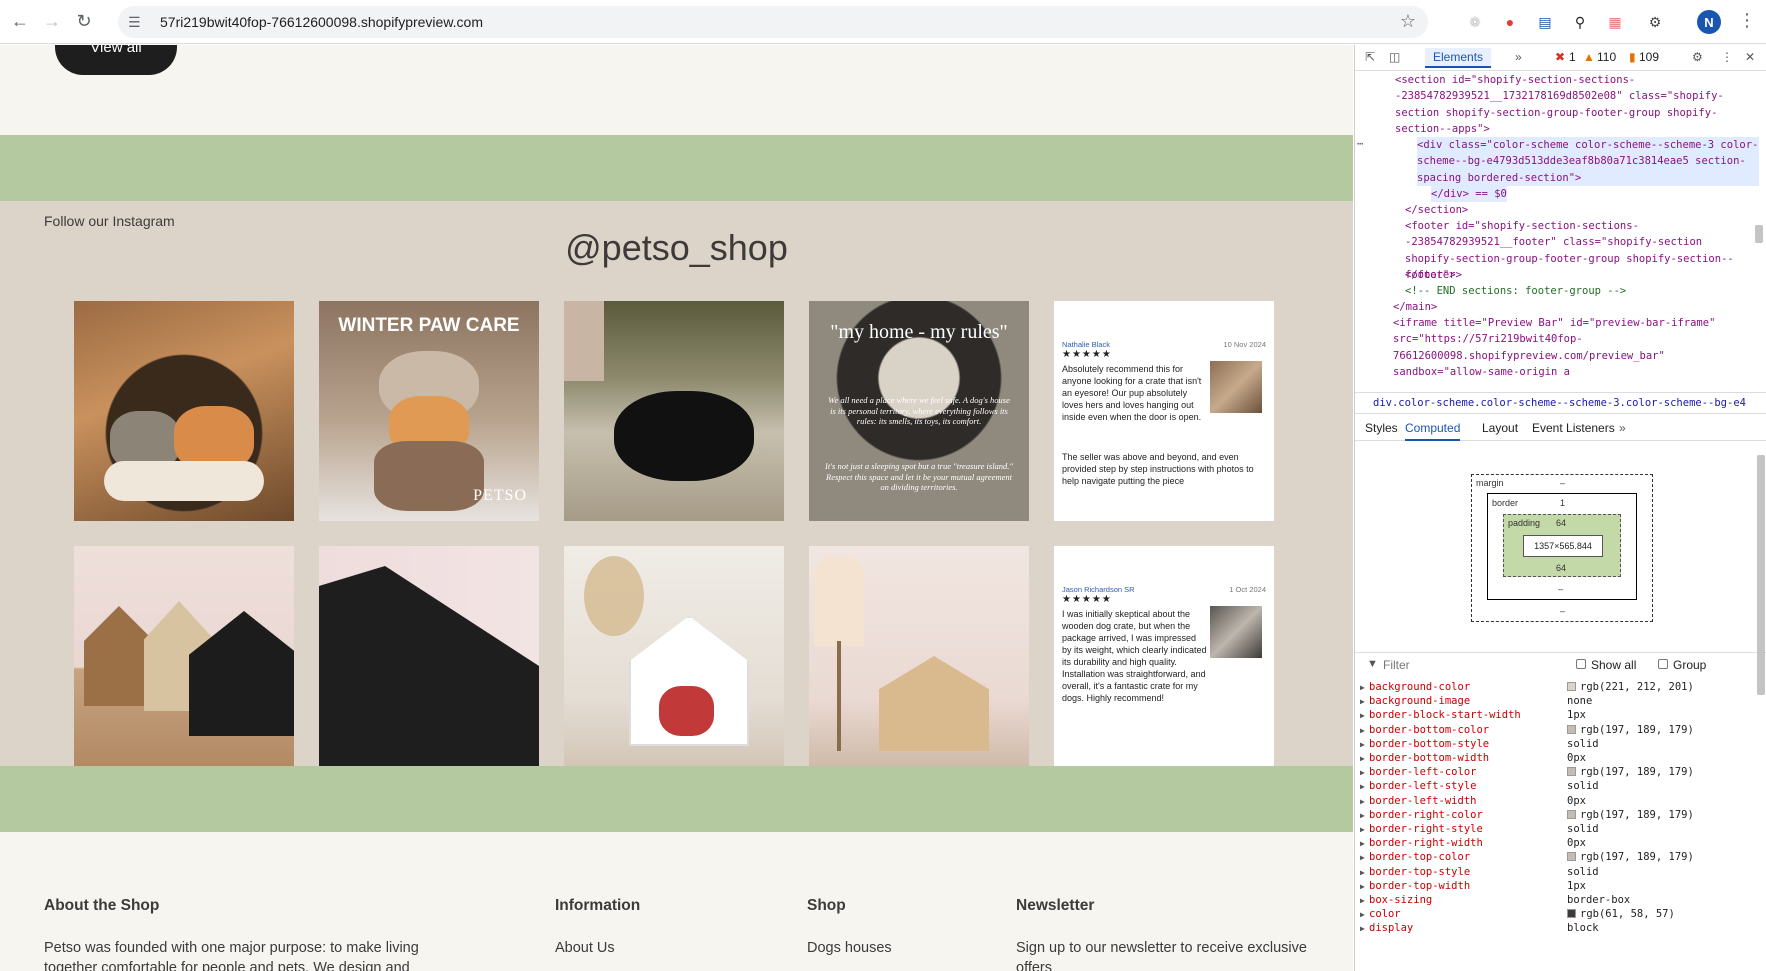 The image size is (1766, 971). Describe the element at coordinates (1555, 687) in the screenshot. I see `computed-property-row: ▶ background-color rgb(221, 212, 201)` at that location.